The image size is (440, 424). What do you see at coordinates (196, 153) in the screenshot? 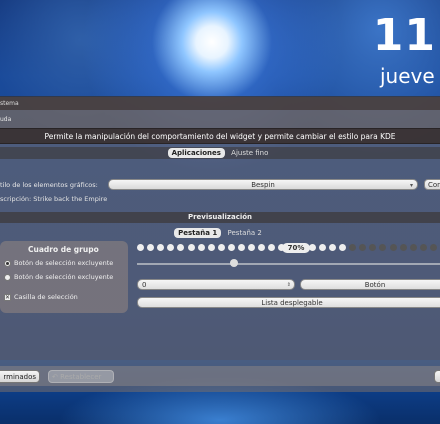
I see `tab-aplicaciones: Aplicaciones` at bounding box center [196, 153].